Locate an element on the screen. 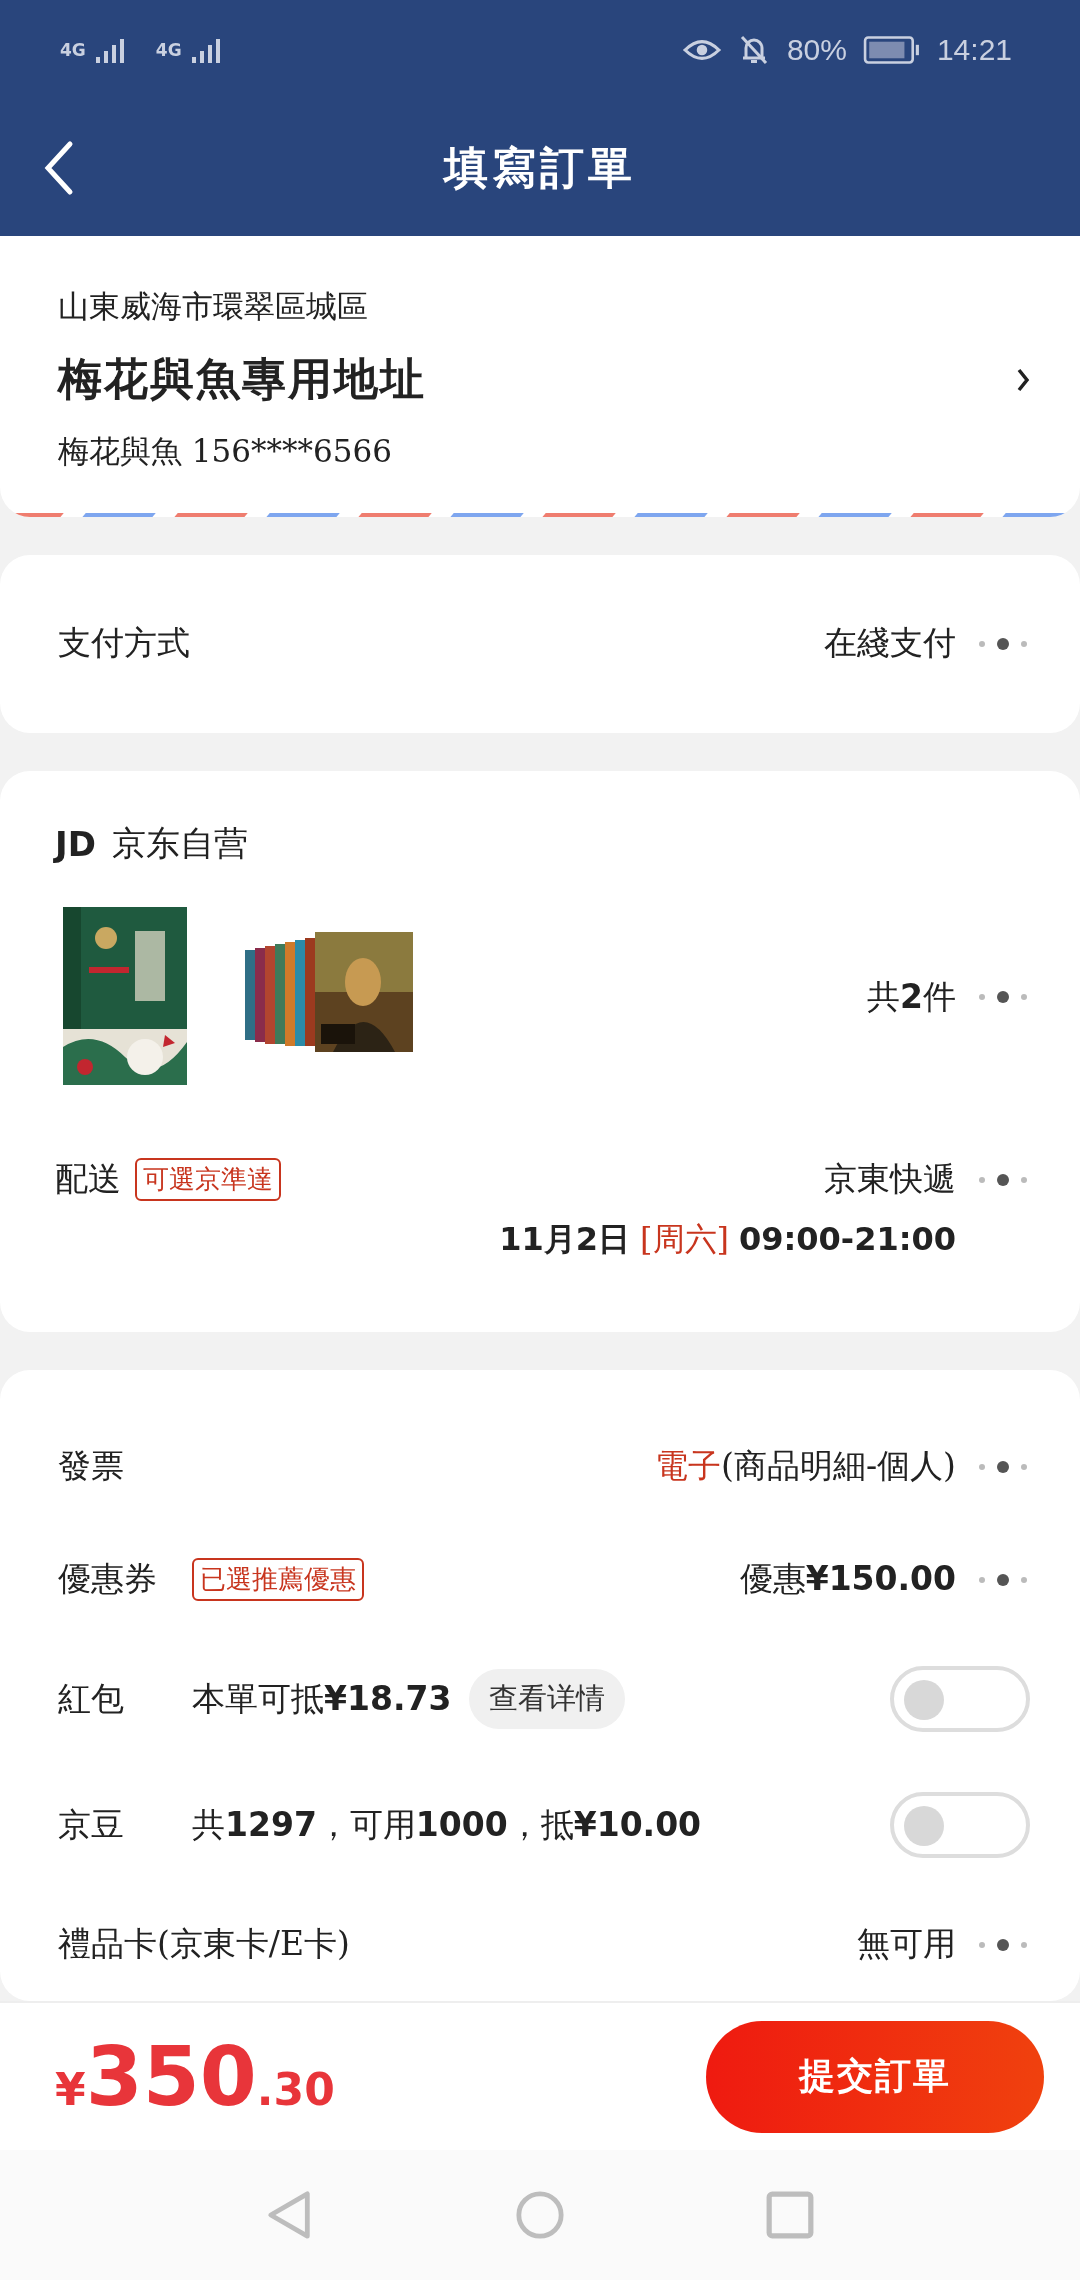 This screenshot has width=1080, height=2280. total-amount: 350 is located at coordinates (171, 2076).